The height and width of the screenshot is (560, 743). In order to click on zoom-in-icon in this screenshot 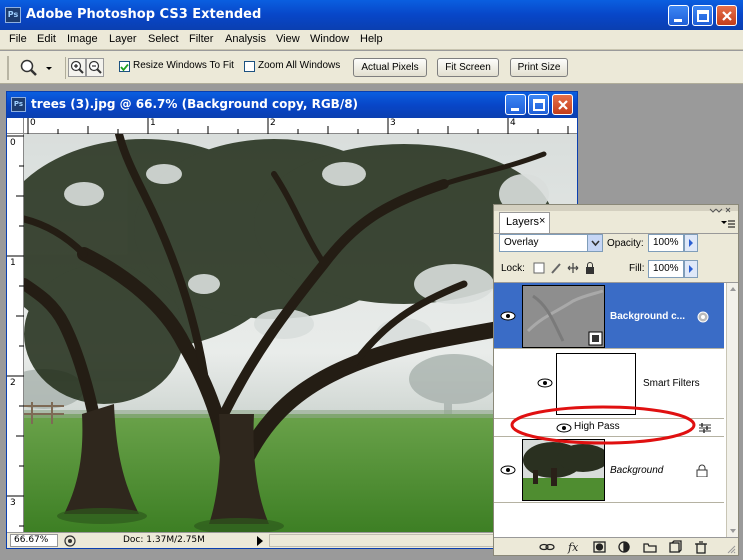, I will do `click(77, 67)`.